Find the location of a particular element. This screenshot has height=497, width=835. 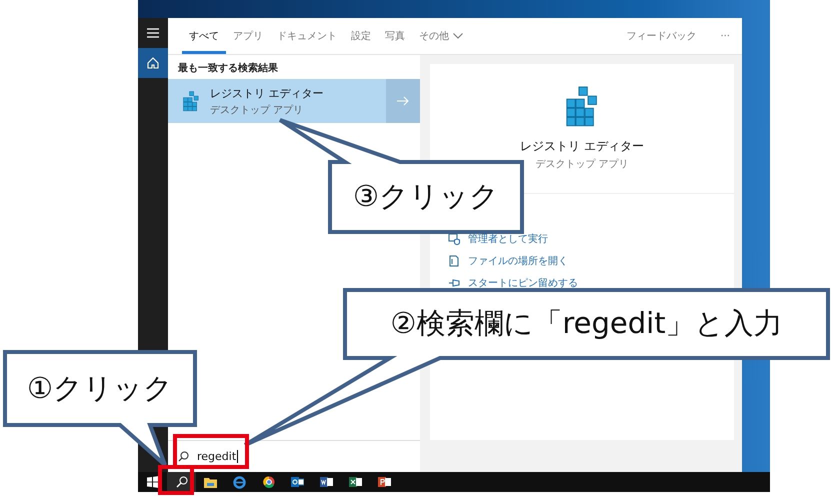

home-icon is located at coordinates (153, 63).